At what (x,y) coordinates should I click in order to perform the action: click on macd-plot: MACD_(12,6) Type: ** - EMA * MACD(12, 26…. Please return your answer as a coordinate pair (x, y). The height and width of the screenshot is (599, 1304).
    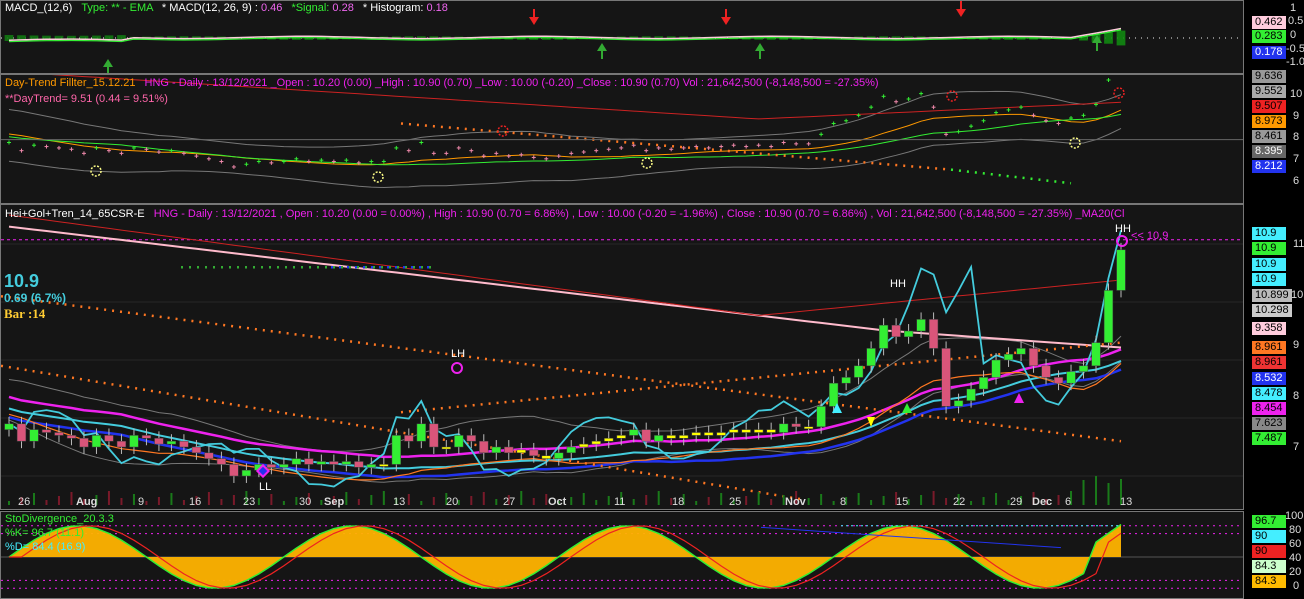
    Looking at the image, I should click on (622, 37).